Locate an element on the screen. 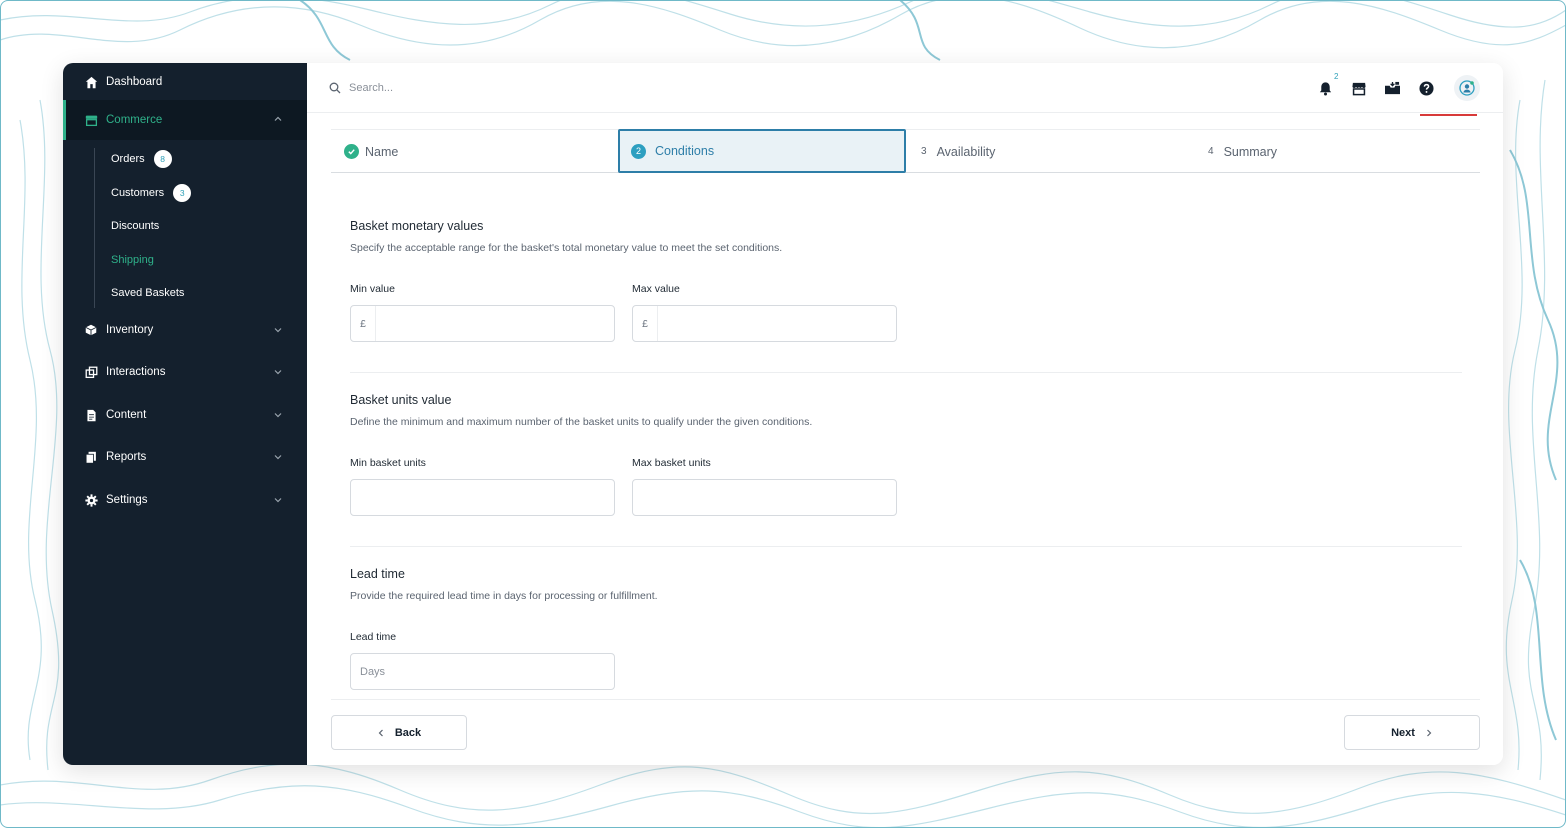  user-avatar-button is located at coordinates (1467, 88).